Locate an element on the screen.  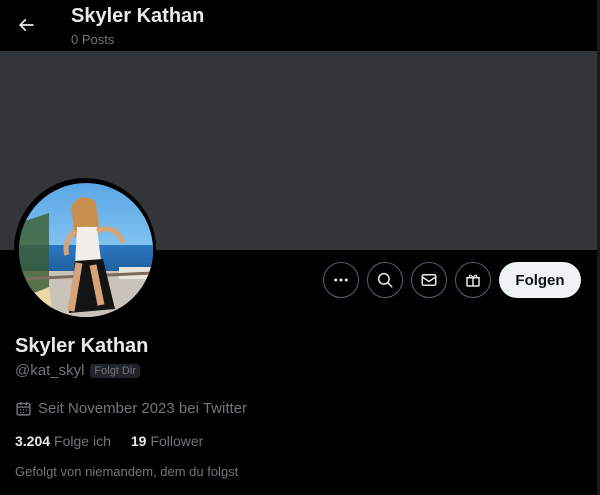
message-button is located at coordinates (429, 280).